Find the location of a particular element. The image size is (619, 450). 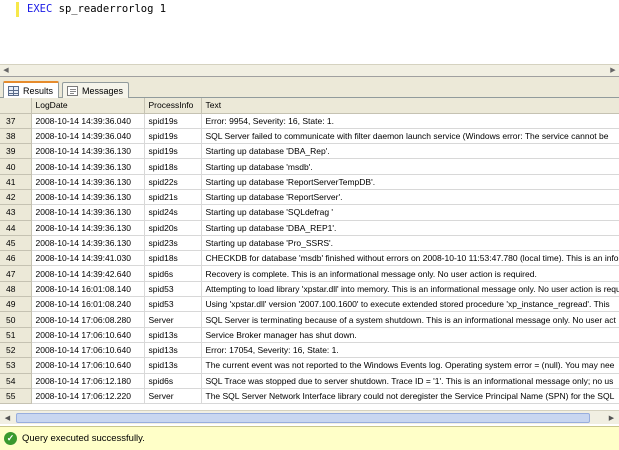

row-number-cell: 44 is located at coordinates (16, 228).